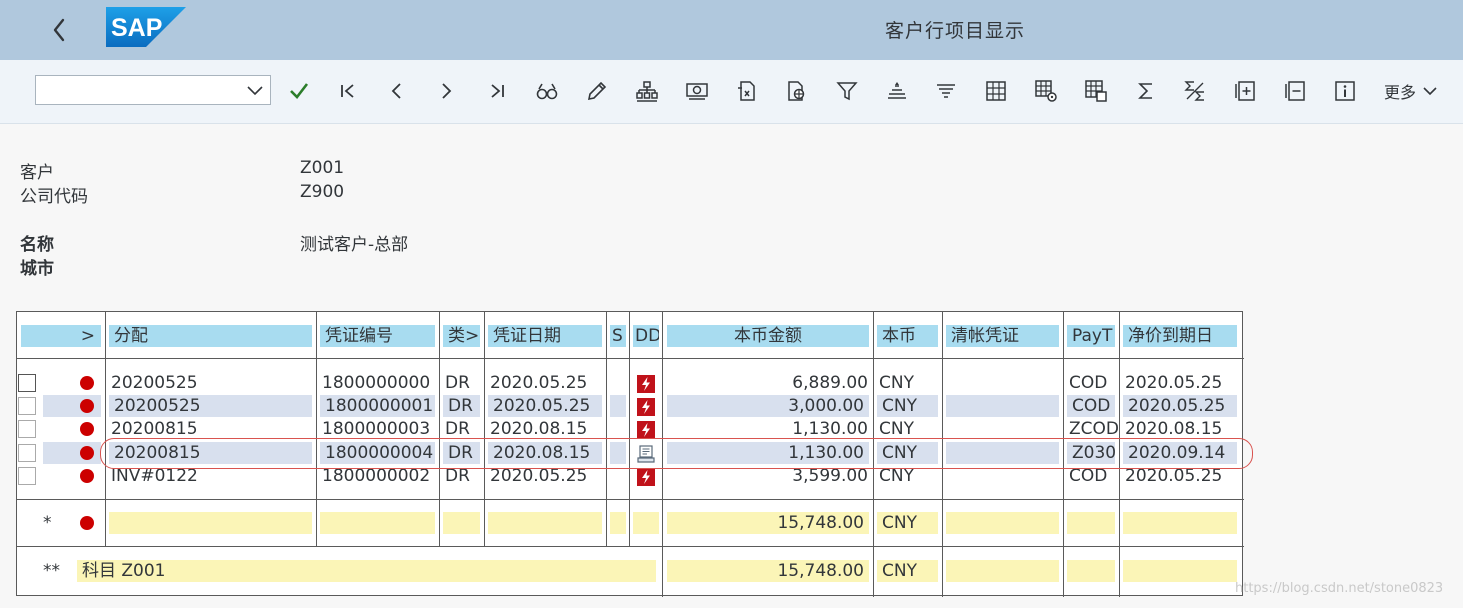 The height and width of the screenshot is (608, 1463). I want to click on find-icon, so click(547, 91).